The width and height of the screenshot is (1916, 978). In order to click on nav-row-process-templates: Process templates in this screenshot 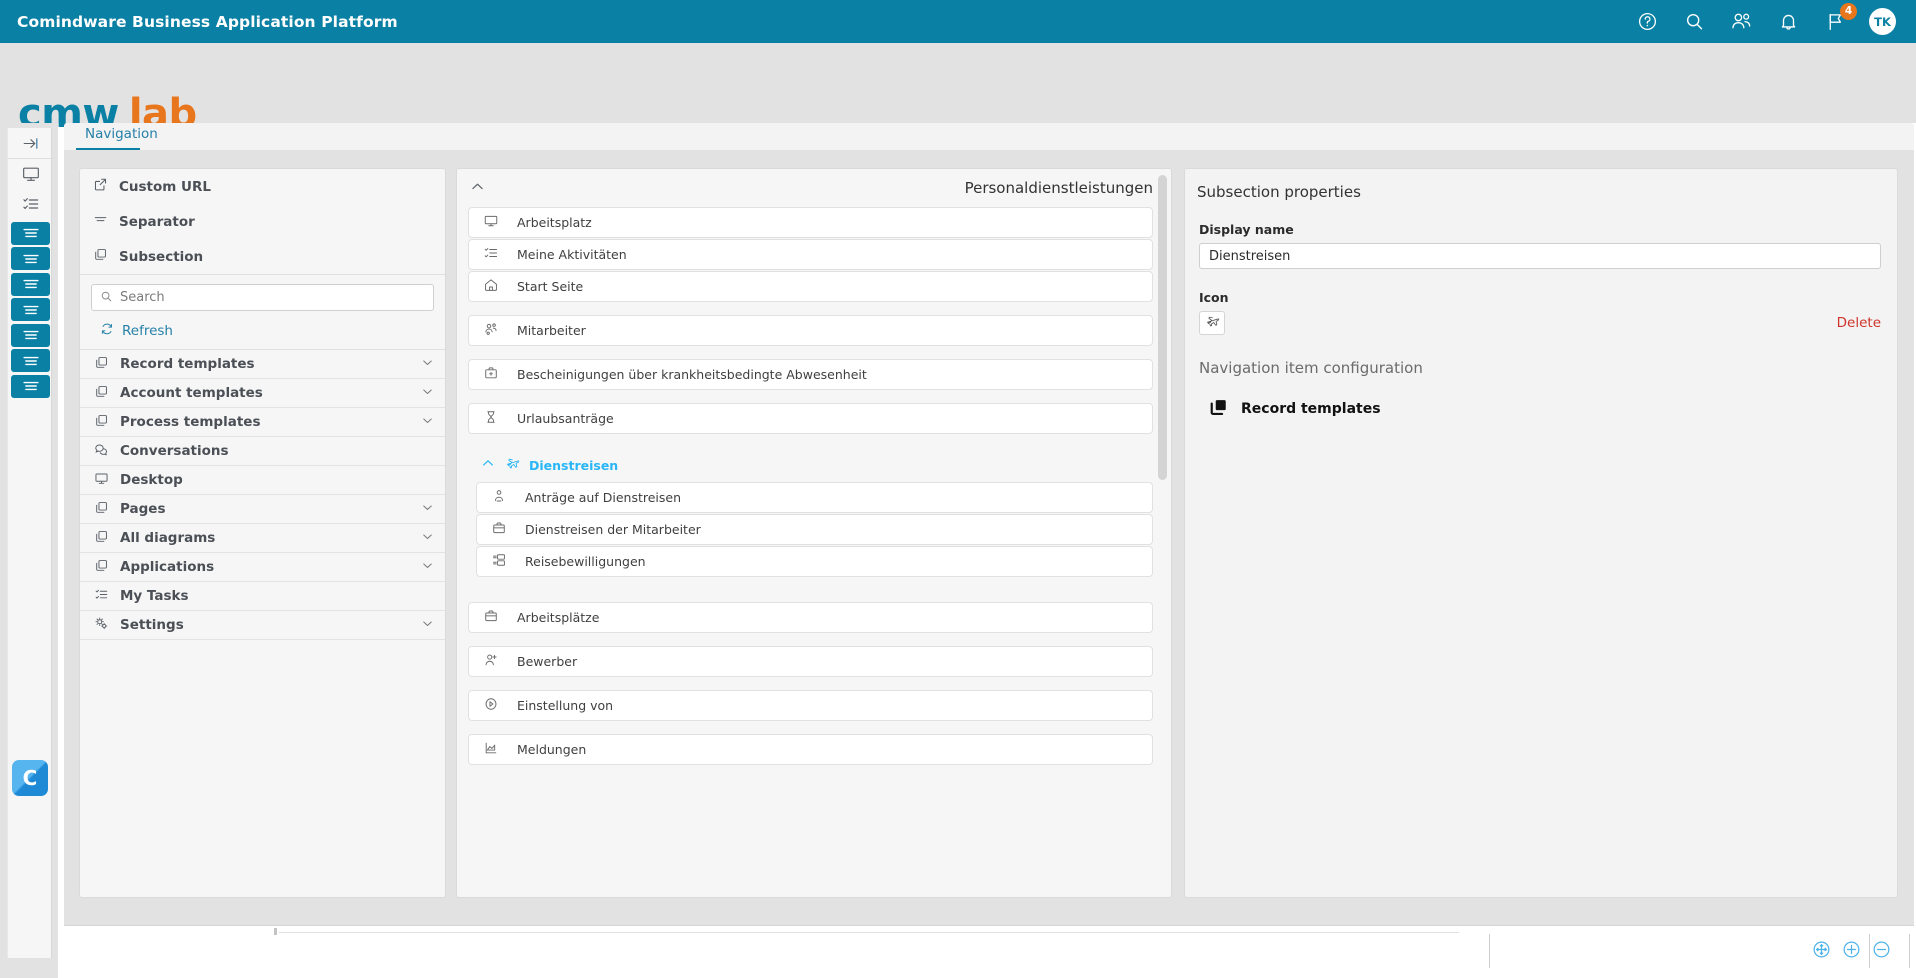, I will do `click(262, 422)`.